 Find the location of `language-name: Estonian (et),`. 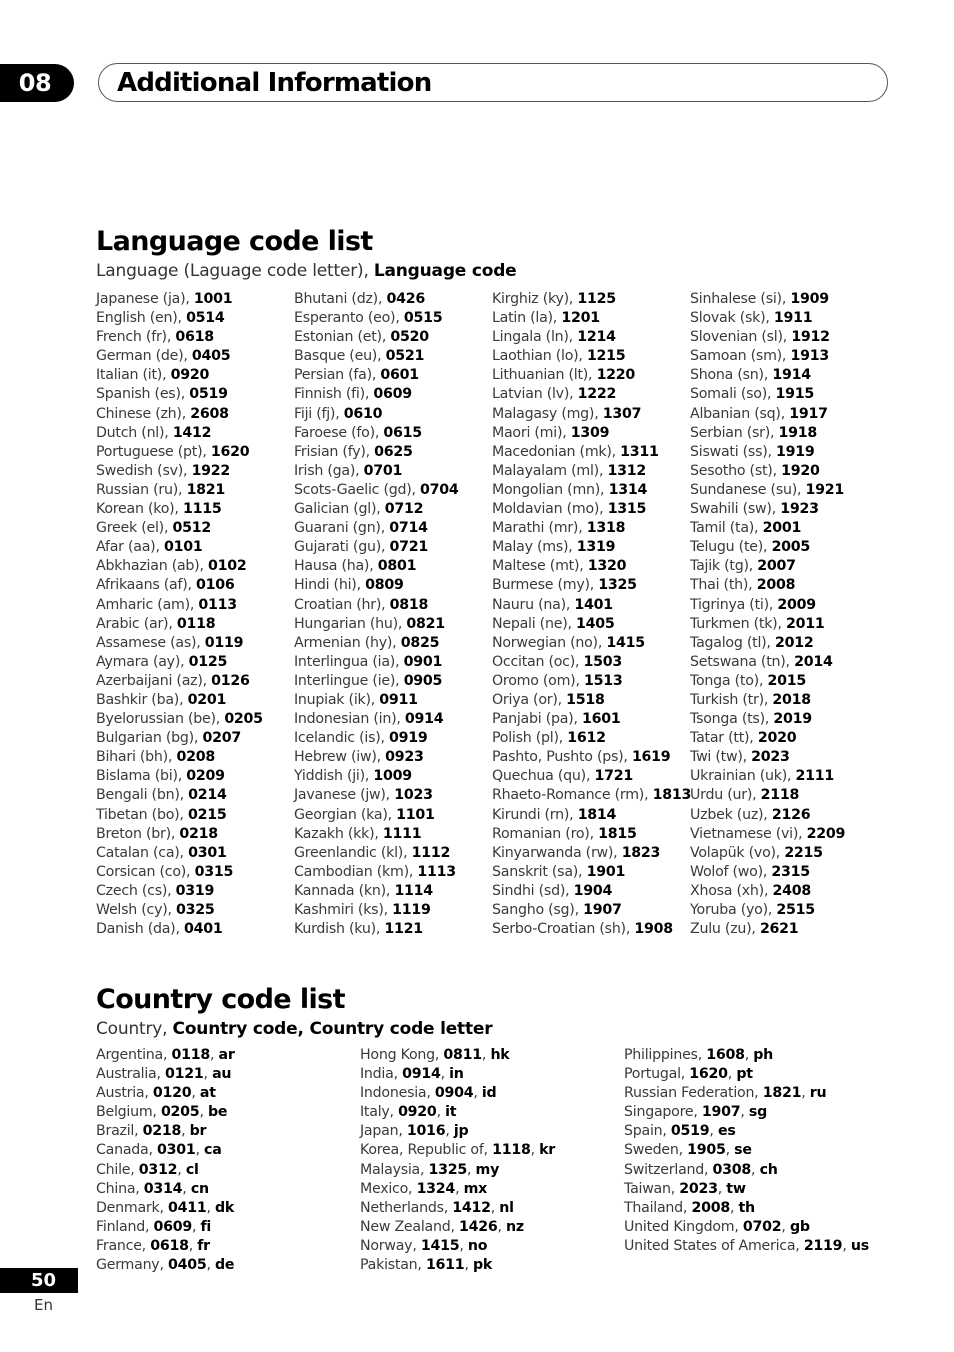

language-name: Estonian (et), is located at coordinates (342, 337).